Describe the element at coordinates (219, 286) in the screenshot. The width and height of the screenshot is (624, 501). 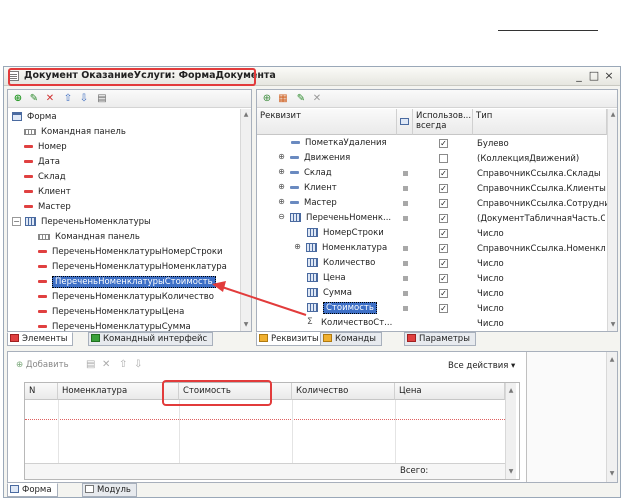
I see `arrow-head` at that location.